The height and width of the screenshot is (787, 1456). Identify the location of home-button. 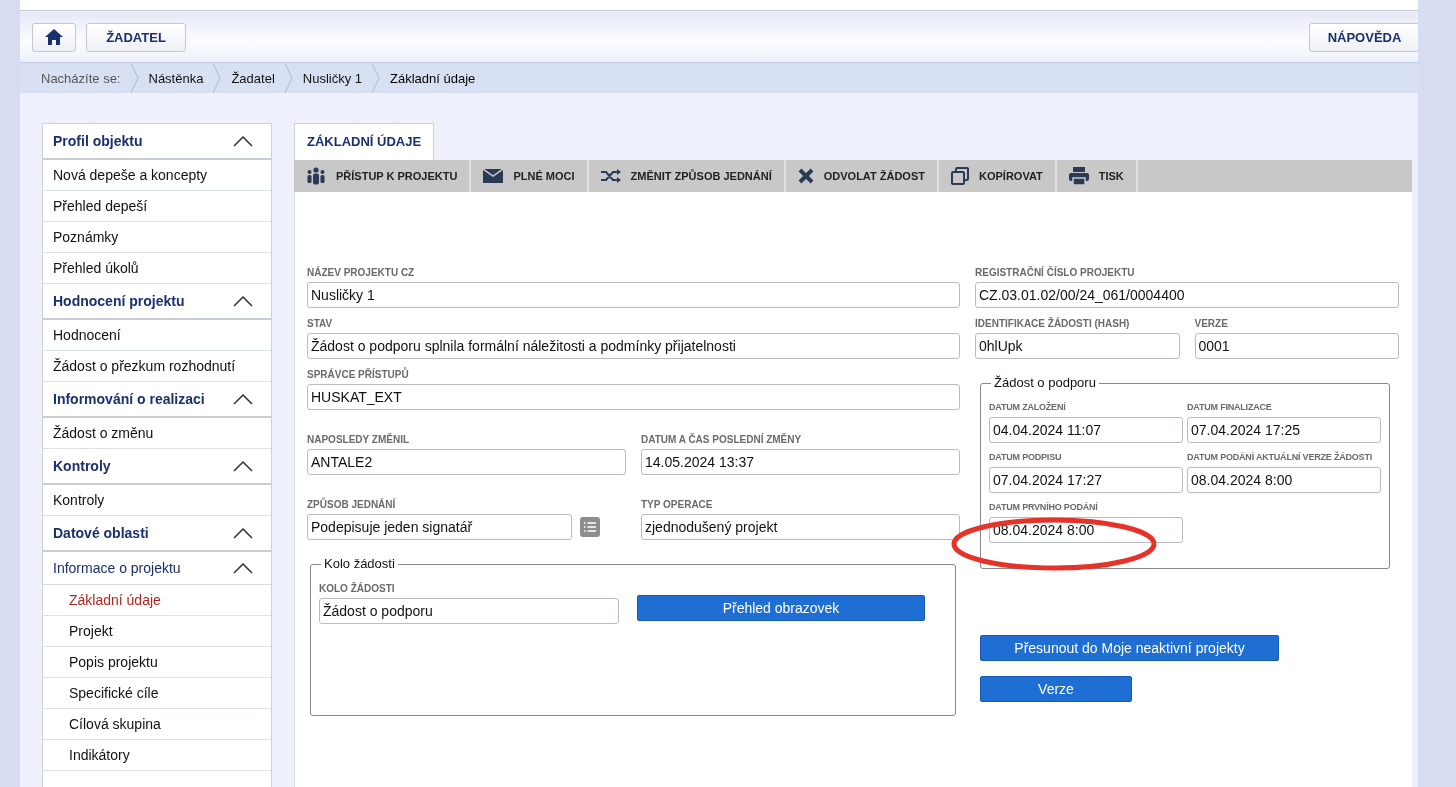
(54, 37).